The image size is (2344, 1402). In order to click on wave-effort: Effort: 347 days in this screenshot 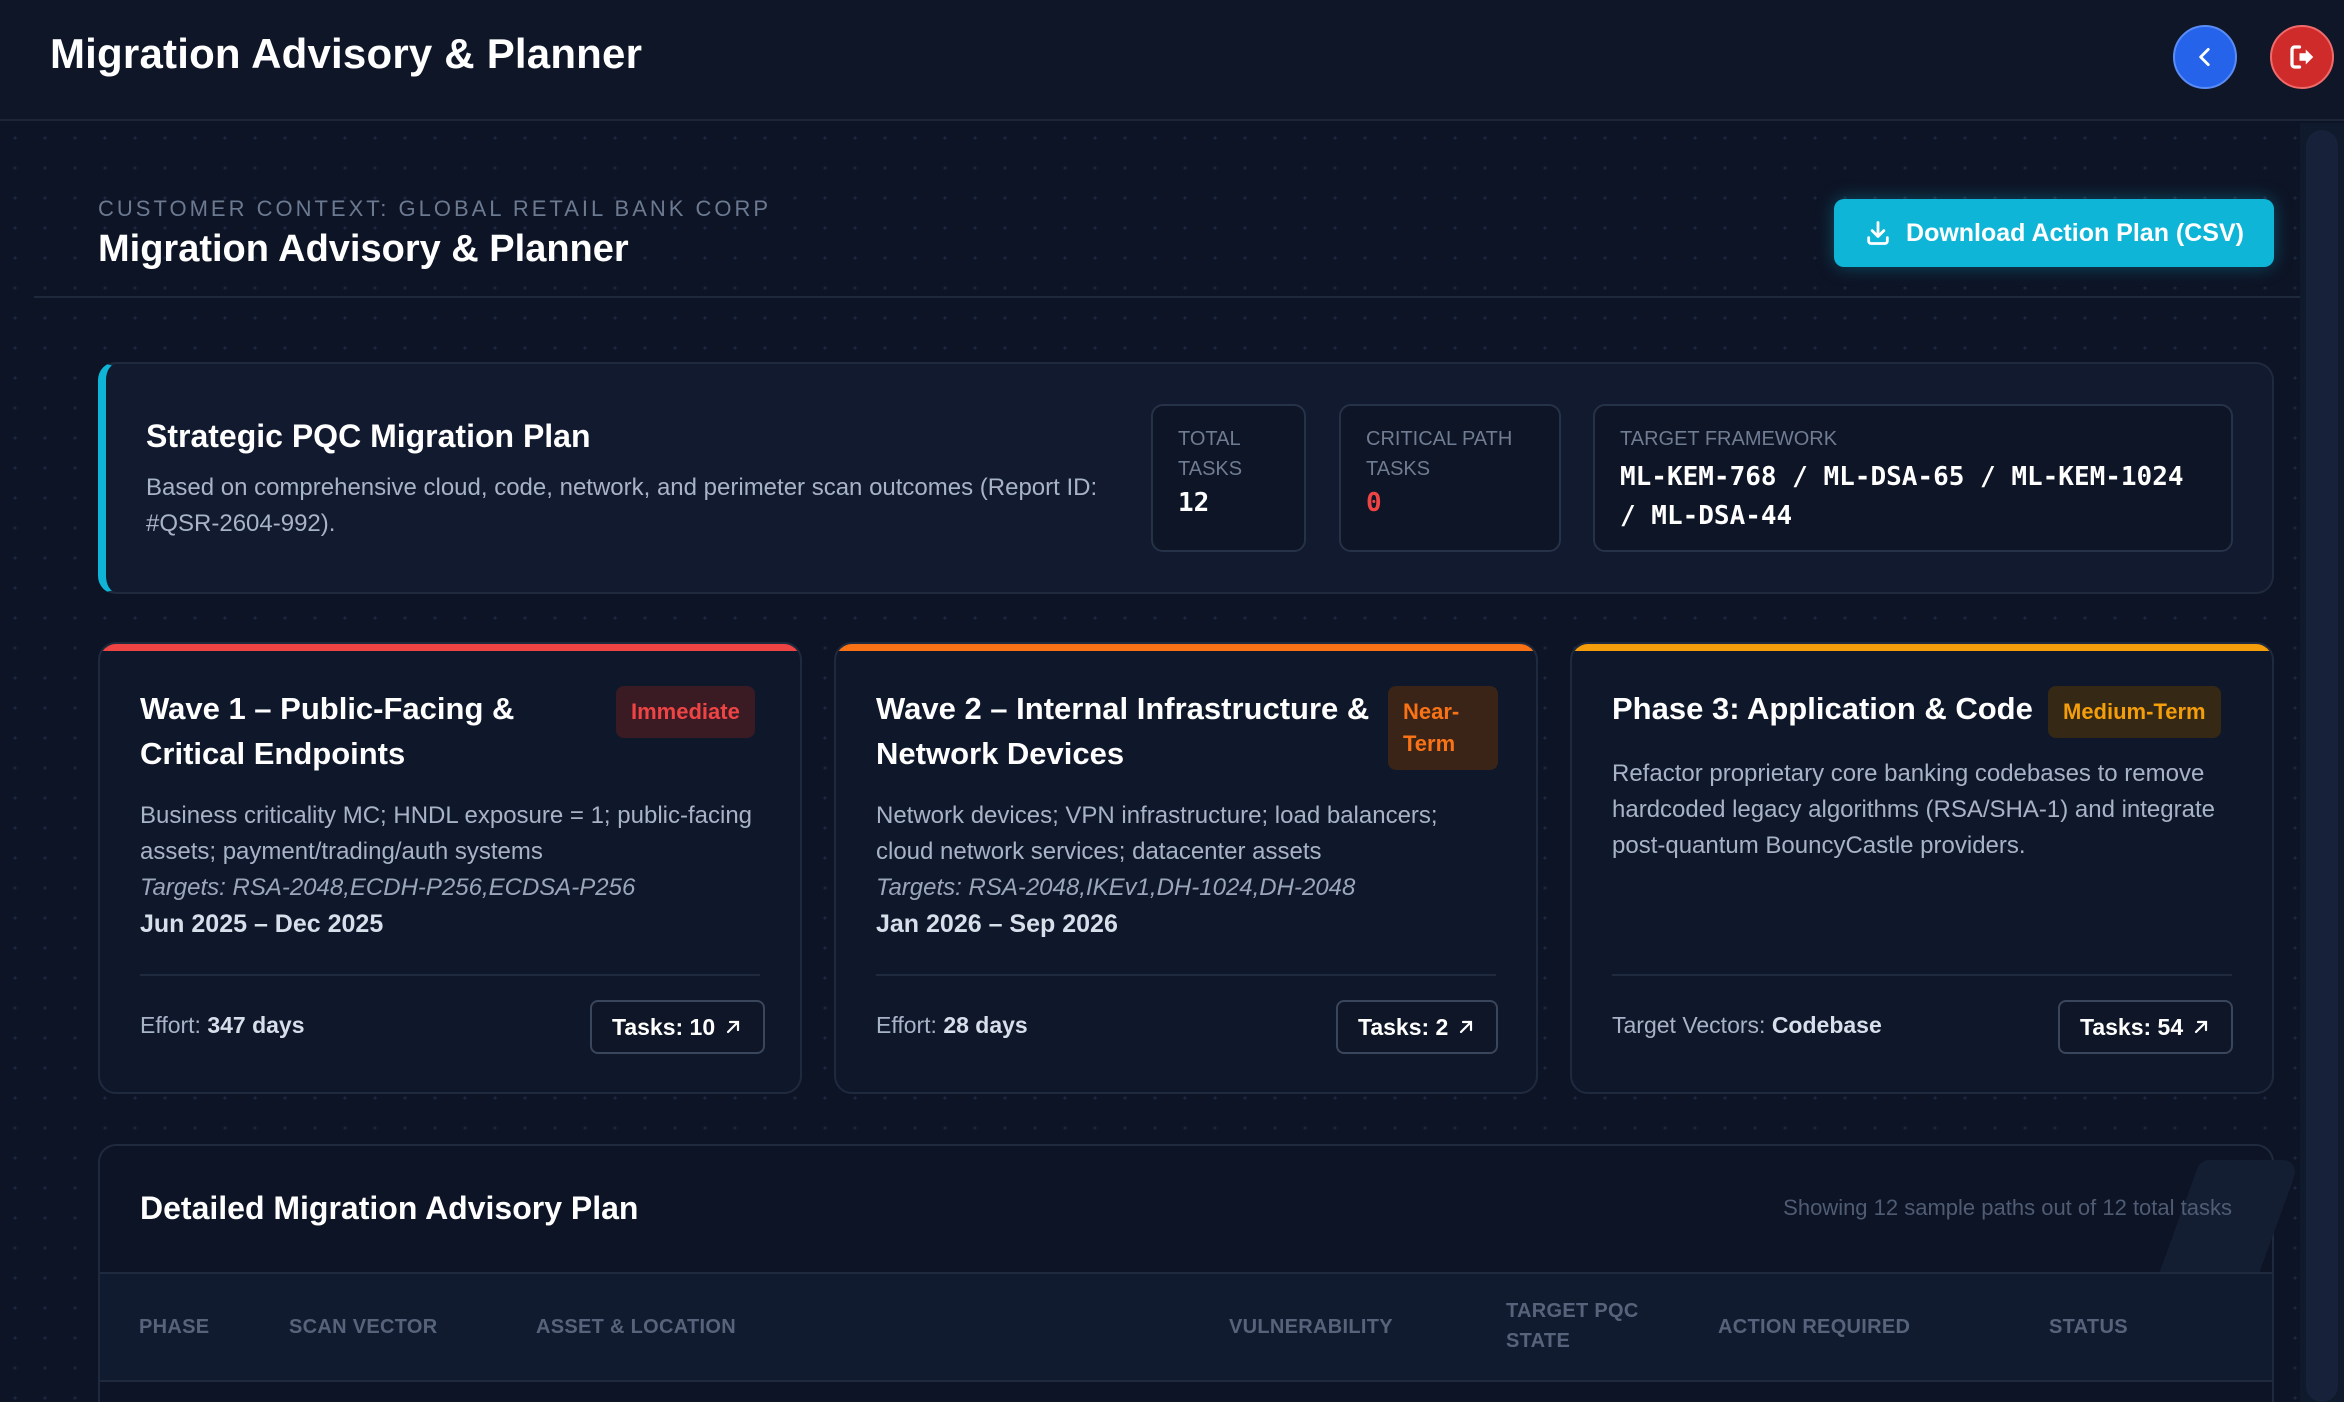, I will do `click(222, 1025)`.